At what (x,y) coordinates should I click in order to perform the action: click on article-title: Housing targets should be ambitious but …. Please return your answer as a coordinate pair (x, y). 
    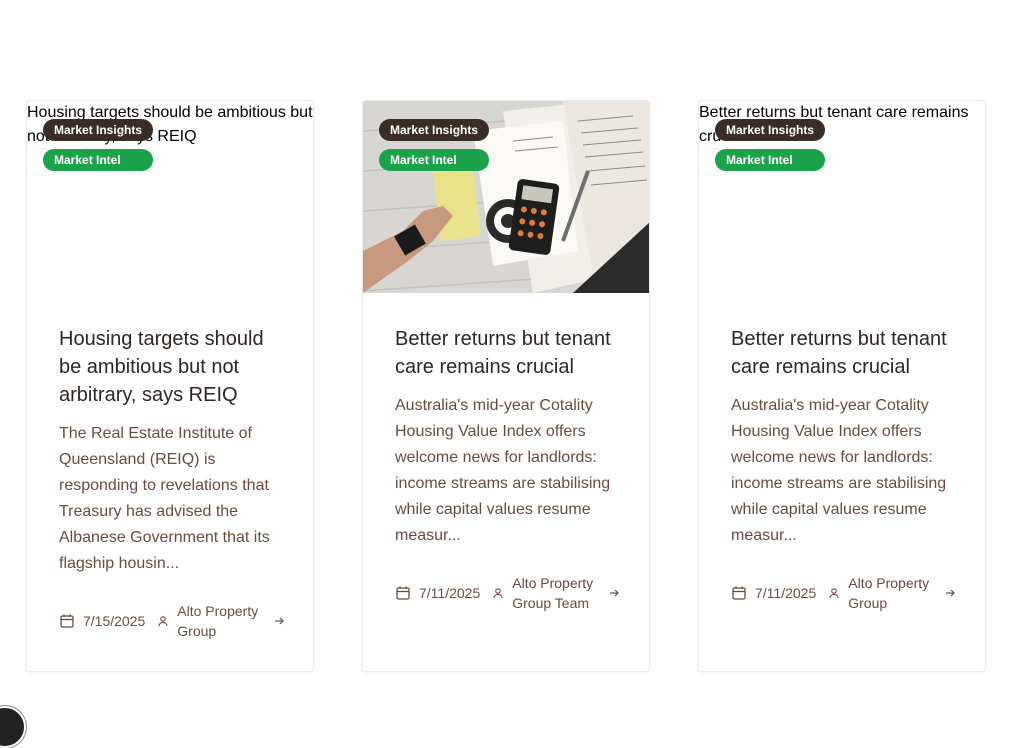
    Looking at the image, I should click on (171, 367).